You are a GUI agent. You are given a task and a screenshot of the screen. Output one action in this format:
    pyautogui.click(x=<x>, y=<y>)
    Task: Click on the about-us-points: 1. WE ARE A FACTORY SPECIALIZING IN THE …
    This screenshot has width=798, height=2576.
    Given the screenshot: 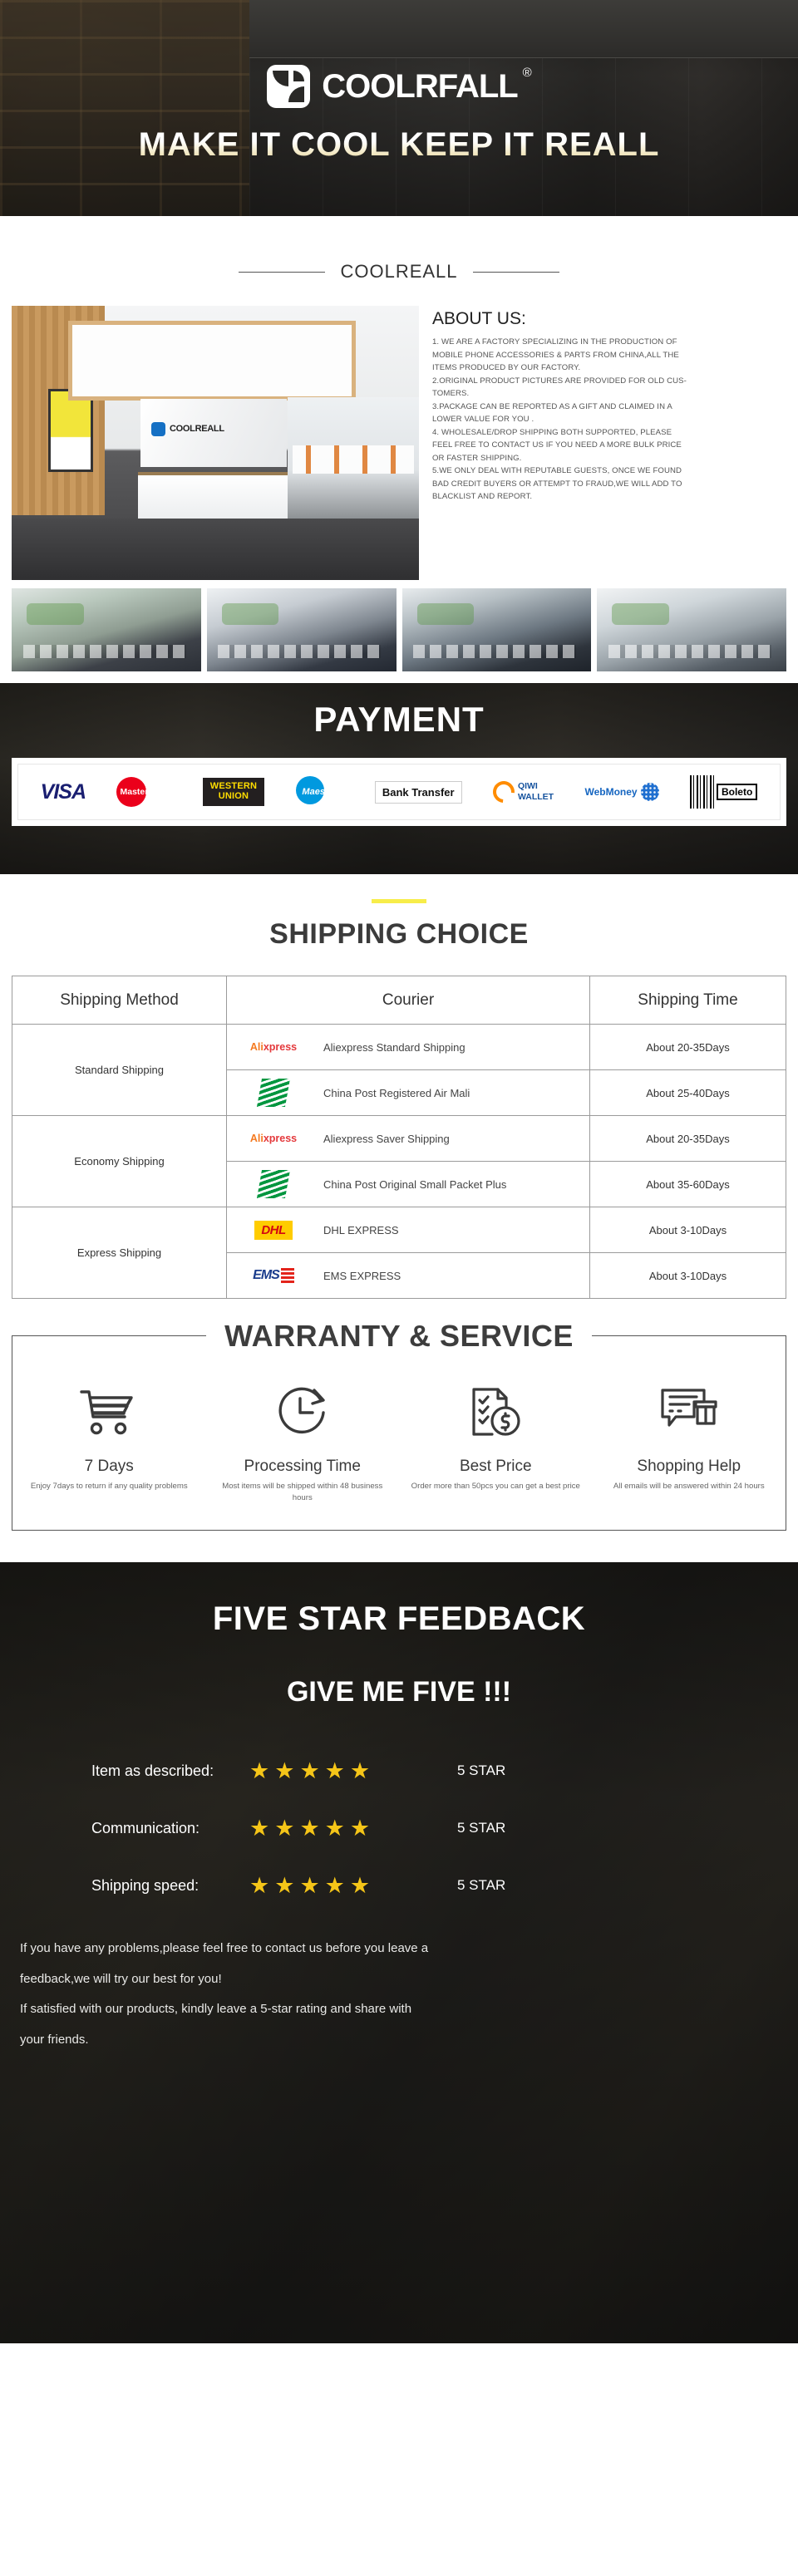 What is the action you would take?
    pyautogui.click(x=609, y=420)
    